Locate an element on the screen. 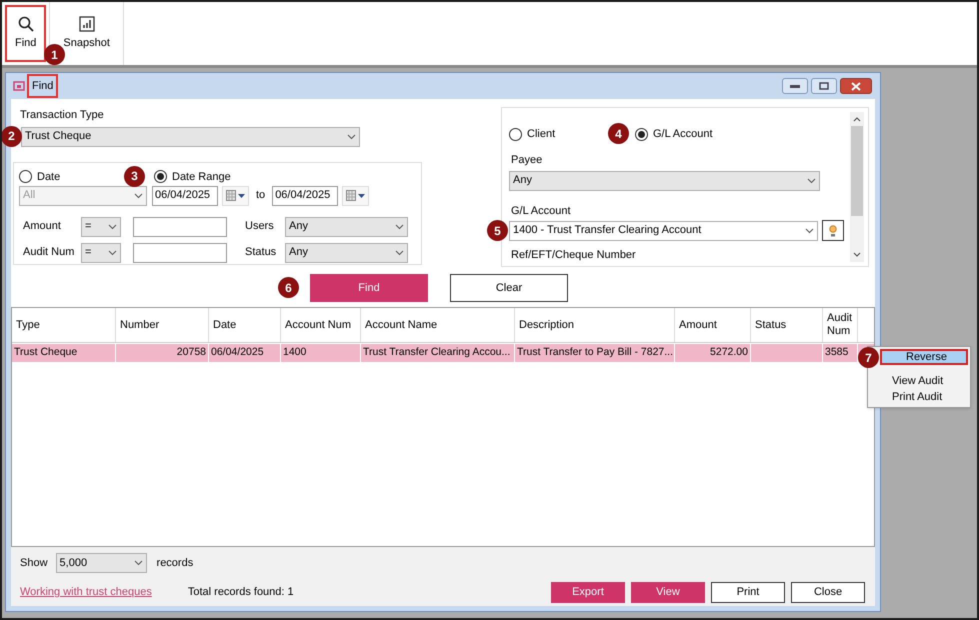 The height and width of the screenshot is (620, 979). callout-badge: 4 is located at coordinates (618, 133).